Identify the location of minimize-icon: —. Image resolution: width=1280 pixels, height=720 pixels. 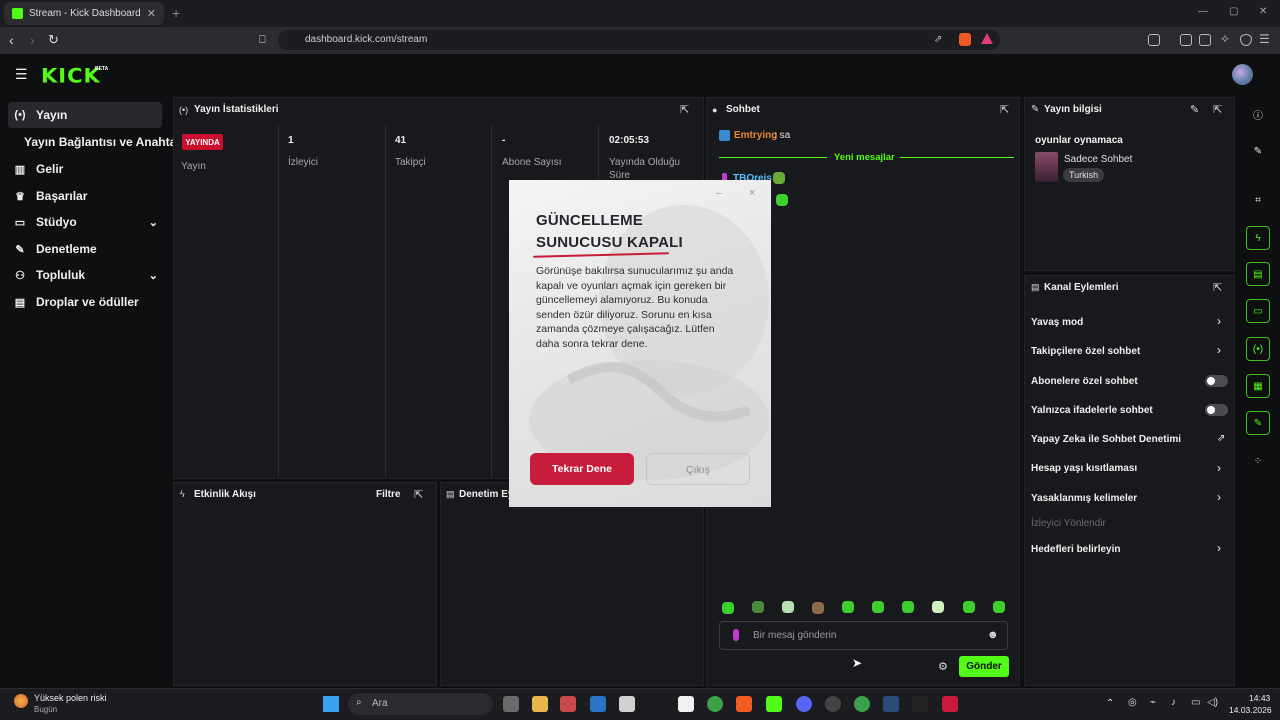
(1203, 11).